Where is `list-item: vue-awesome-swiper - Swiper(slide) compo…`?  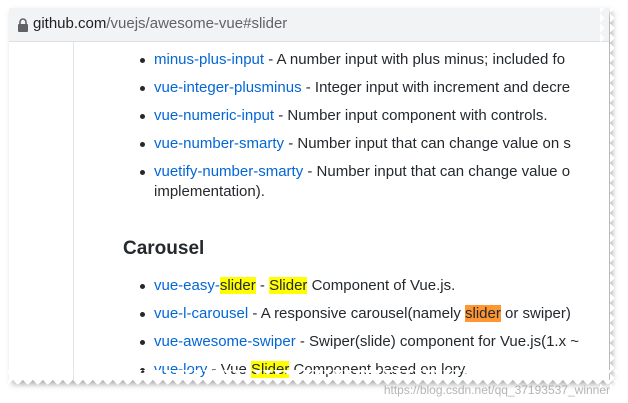 list-item: vue-awesome-swiper - Swiper(slide) compo… is located at coordinates (359, 342).